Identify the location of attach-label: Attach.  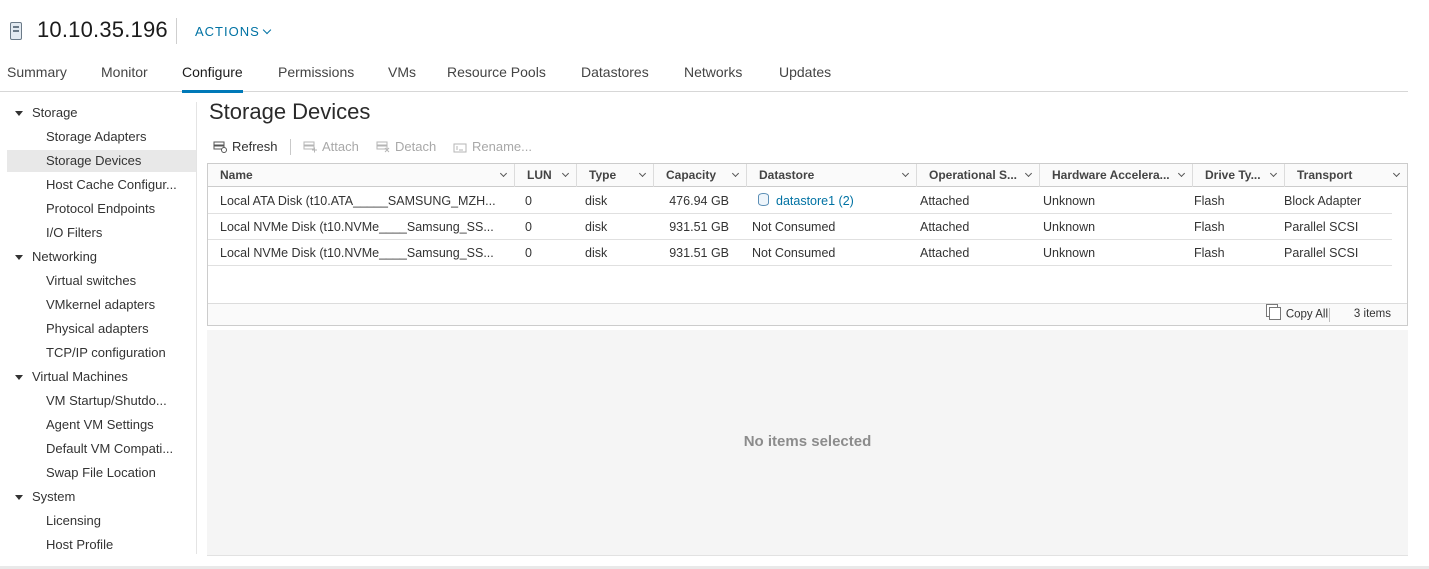
(340, 146).